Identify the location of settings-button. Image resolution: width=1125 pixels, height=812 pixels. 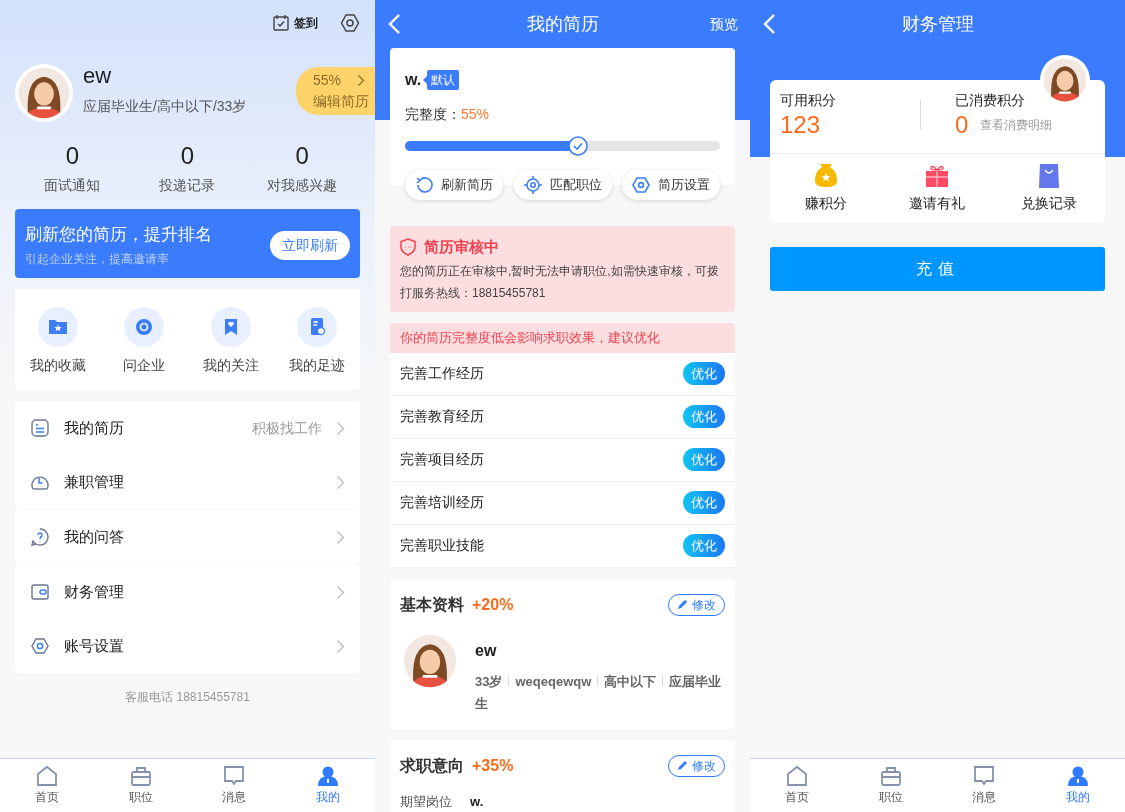
(350, 23).